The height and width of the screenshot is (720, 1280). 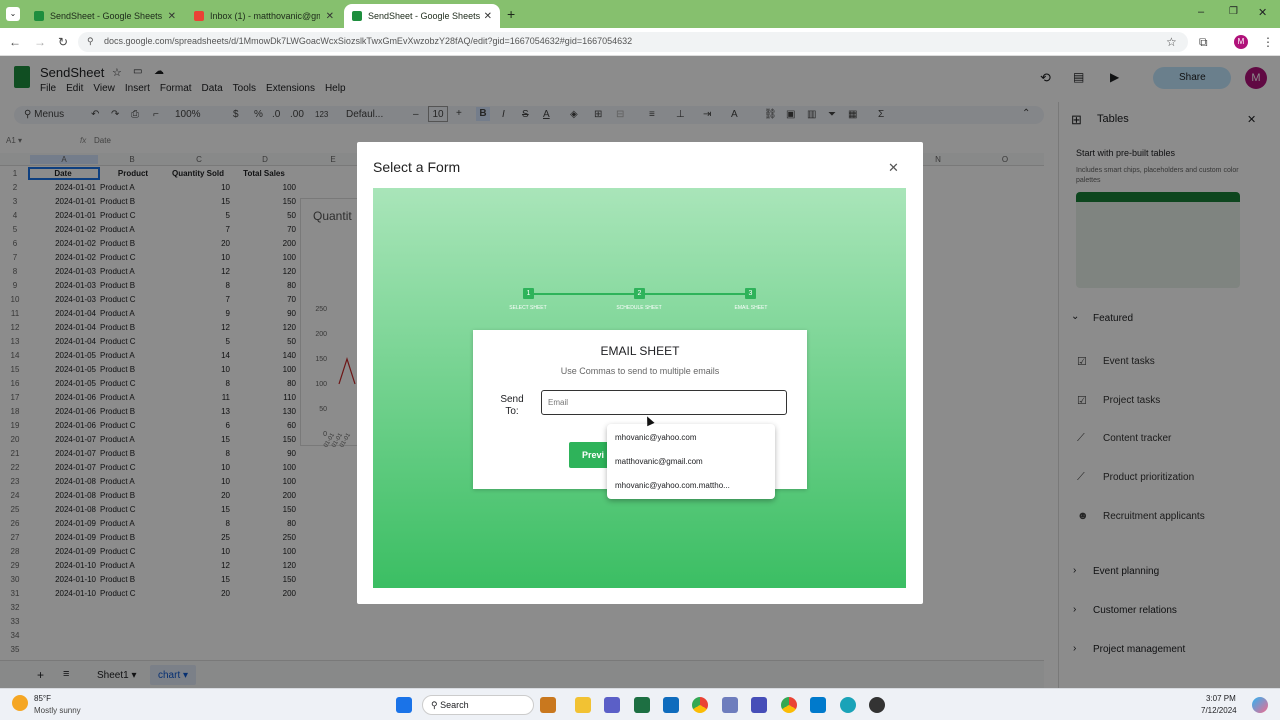 I want to click on restore-icon: ❐, so click(x=1233, y=11).